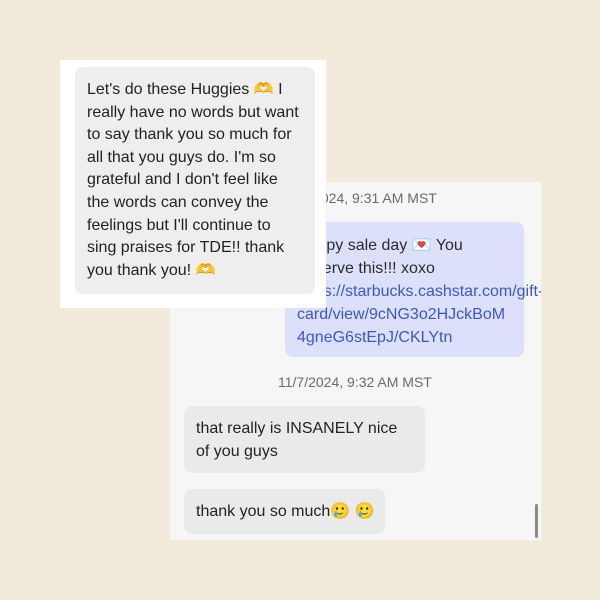 The image size is (600, 600). Describe the element at coordinates (179, 225) in the screenshot. I see `testimonial-line: feelings but I'll continue to` at that location.